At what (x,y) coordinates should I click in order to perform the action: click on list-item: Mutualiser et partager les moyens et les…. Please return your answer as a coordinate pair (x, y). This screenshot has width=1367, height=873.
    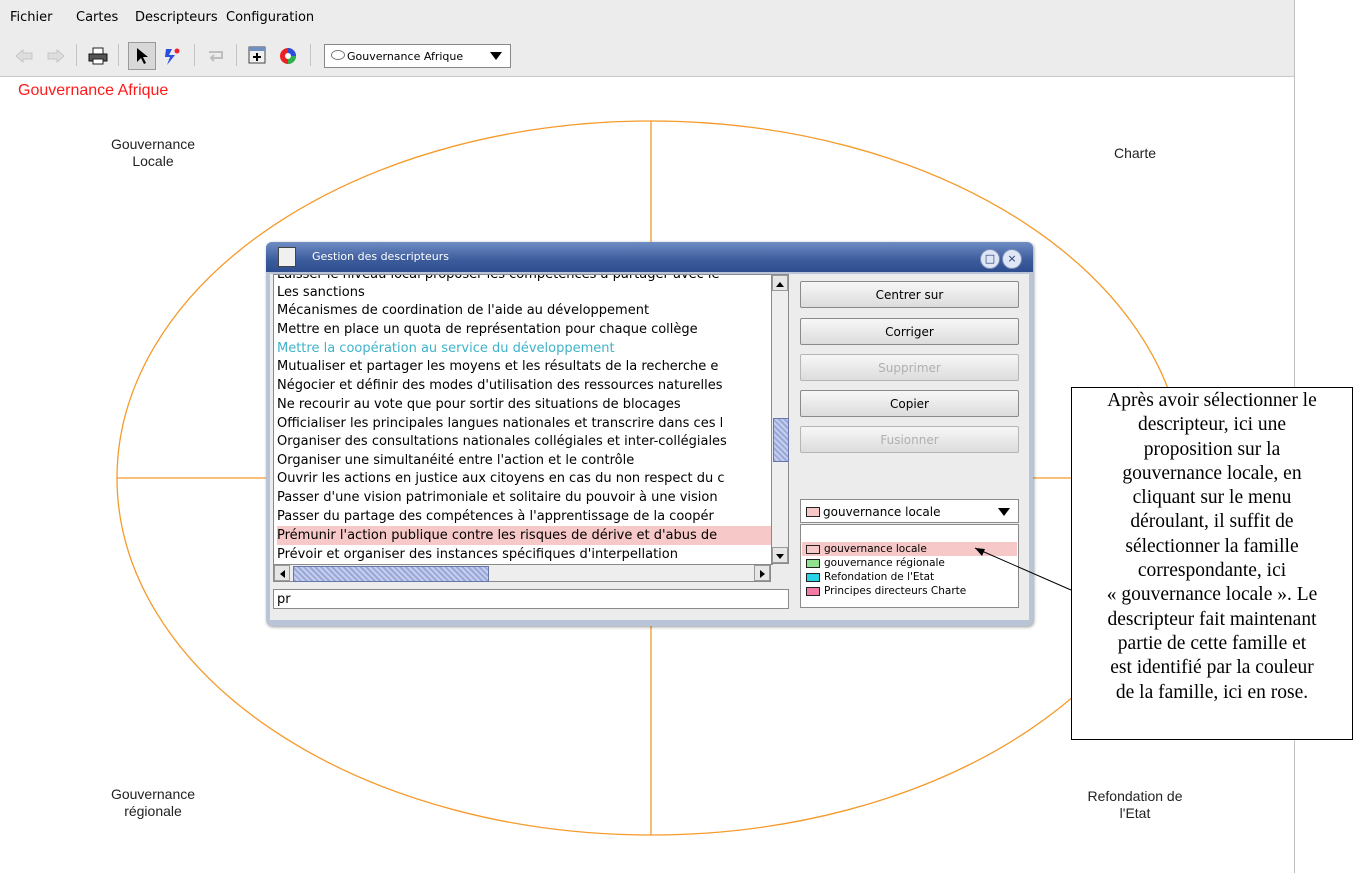
    Looking at the image, I should click on (524, 366).